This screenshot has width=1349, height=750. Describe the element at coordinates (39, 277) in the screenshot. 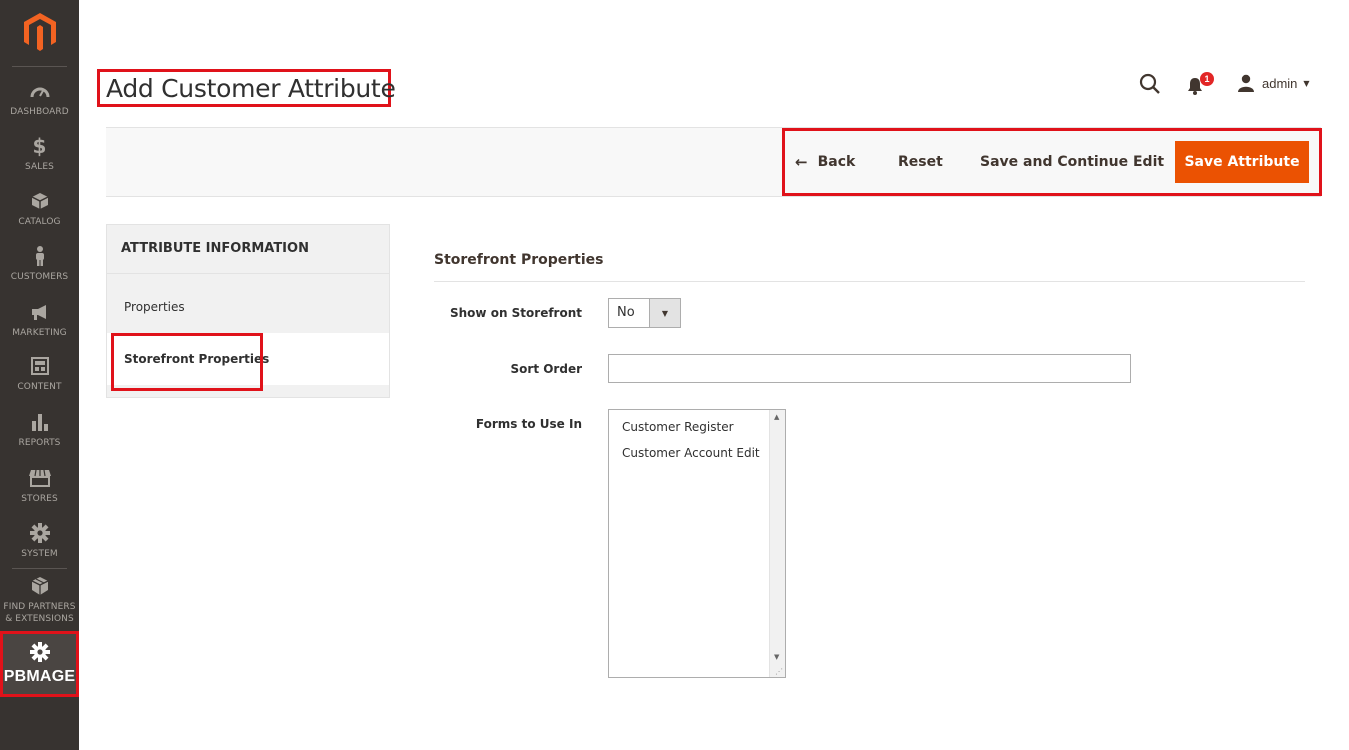

I see `nav-customers-label: CUSTOMERS` at that location.